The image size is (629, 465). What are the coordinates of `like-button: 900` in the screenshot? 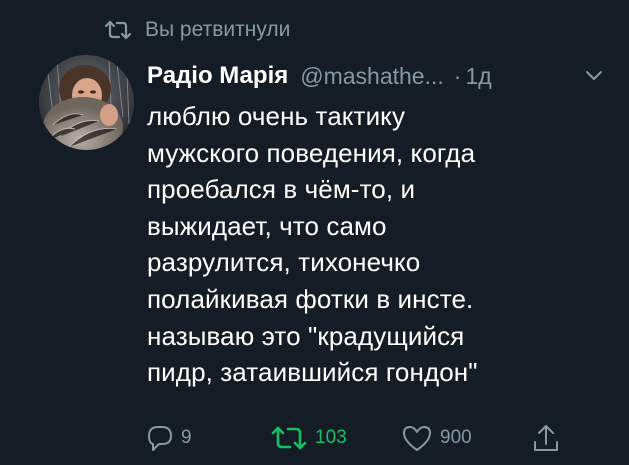 It's located at (436, 438).